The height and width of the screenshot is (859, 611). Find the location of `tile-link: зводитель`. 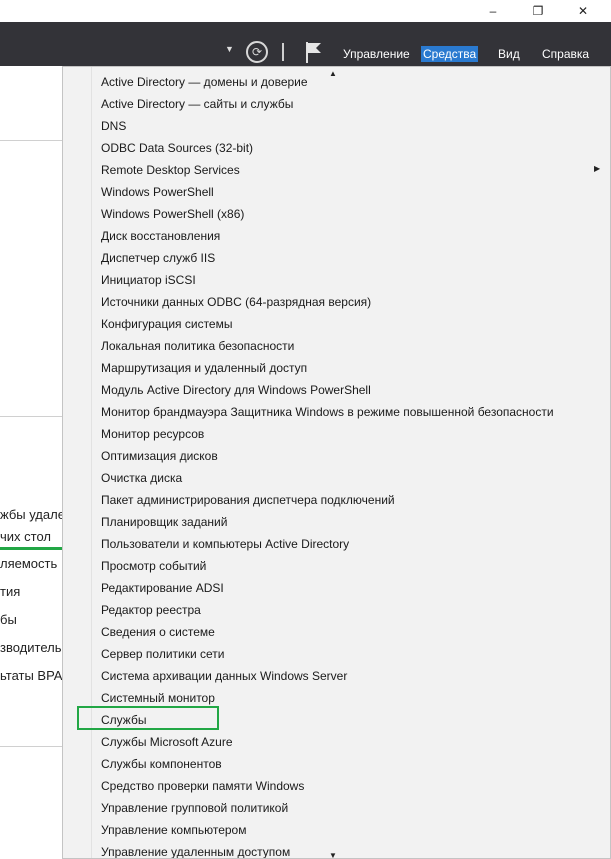

tile-link: зводитель is located at coordinates (30, 647).